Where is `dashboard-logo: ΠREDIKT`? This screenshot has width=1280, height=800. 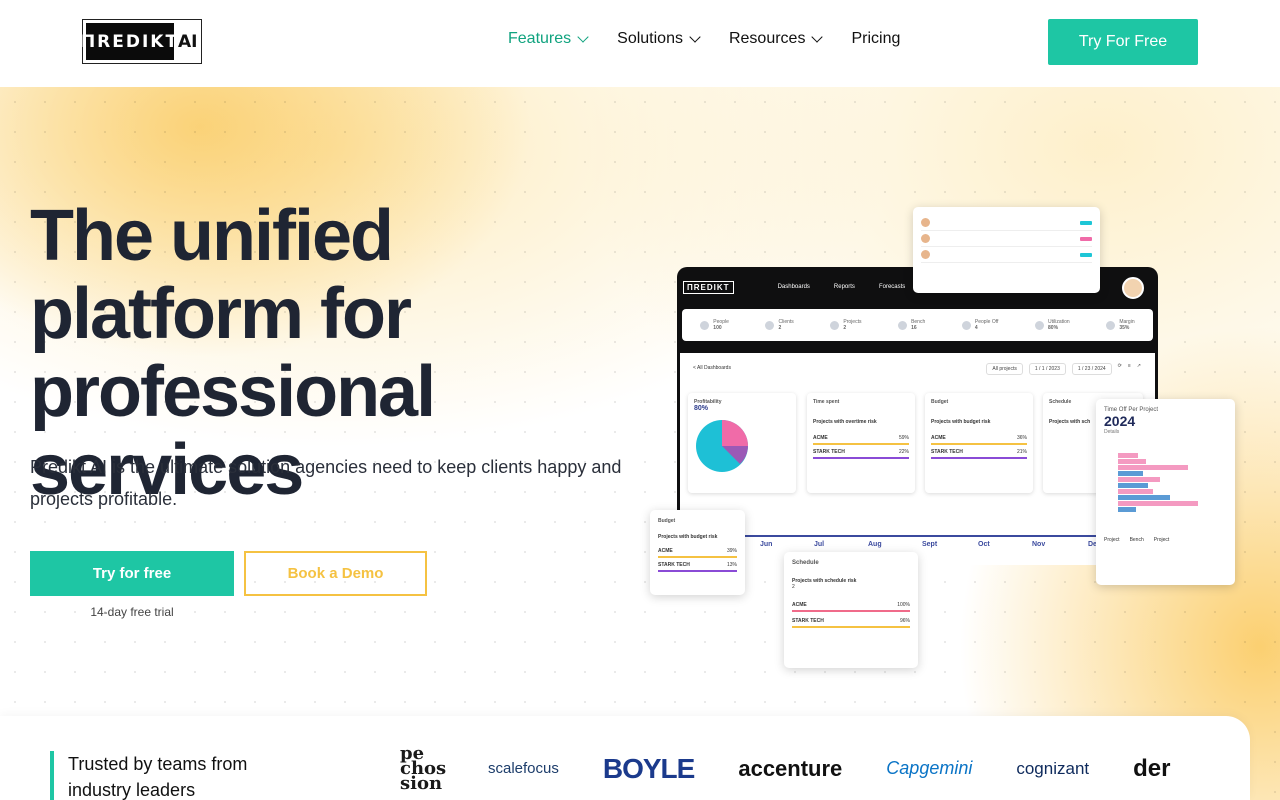
dashboard-logo: ΠREDIKT is located at coordinates (708, 287).